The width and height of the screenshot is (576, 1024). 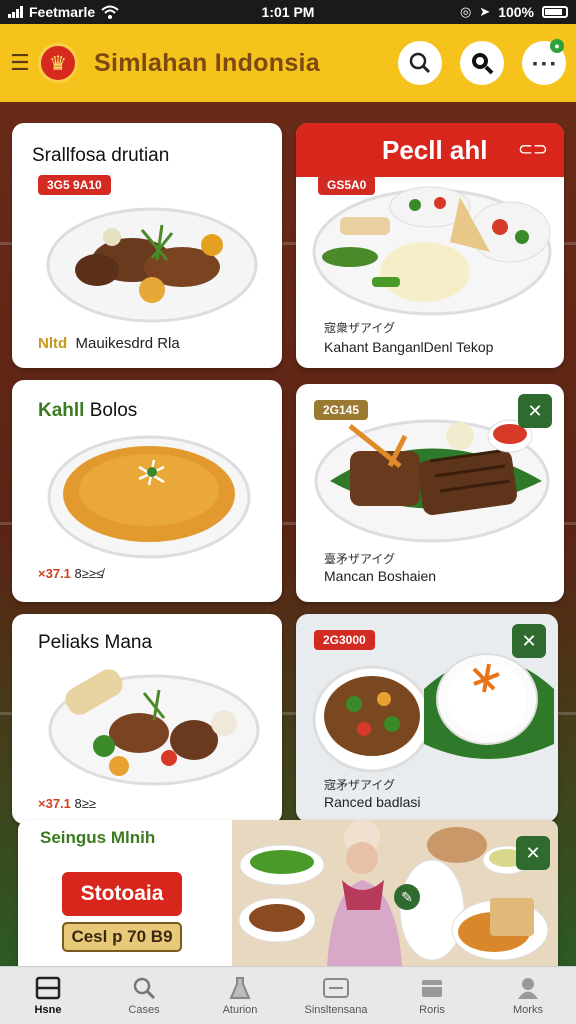 I want to click on nav-label: Hsne, so click(x=48, y=1009).